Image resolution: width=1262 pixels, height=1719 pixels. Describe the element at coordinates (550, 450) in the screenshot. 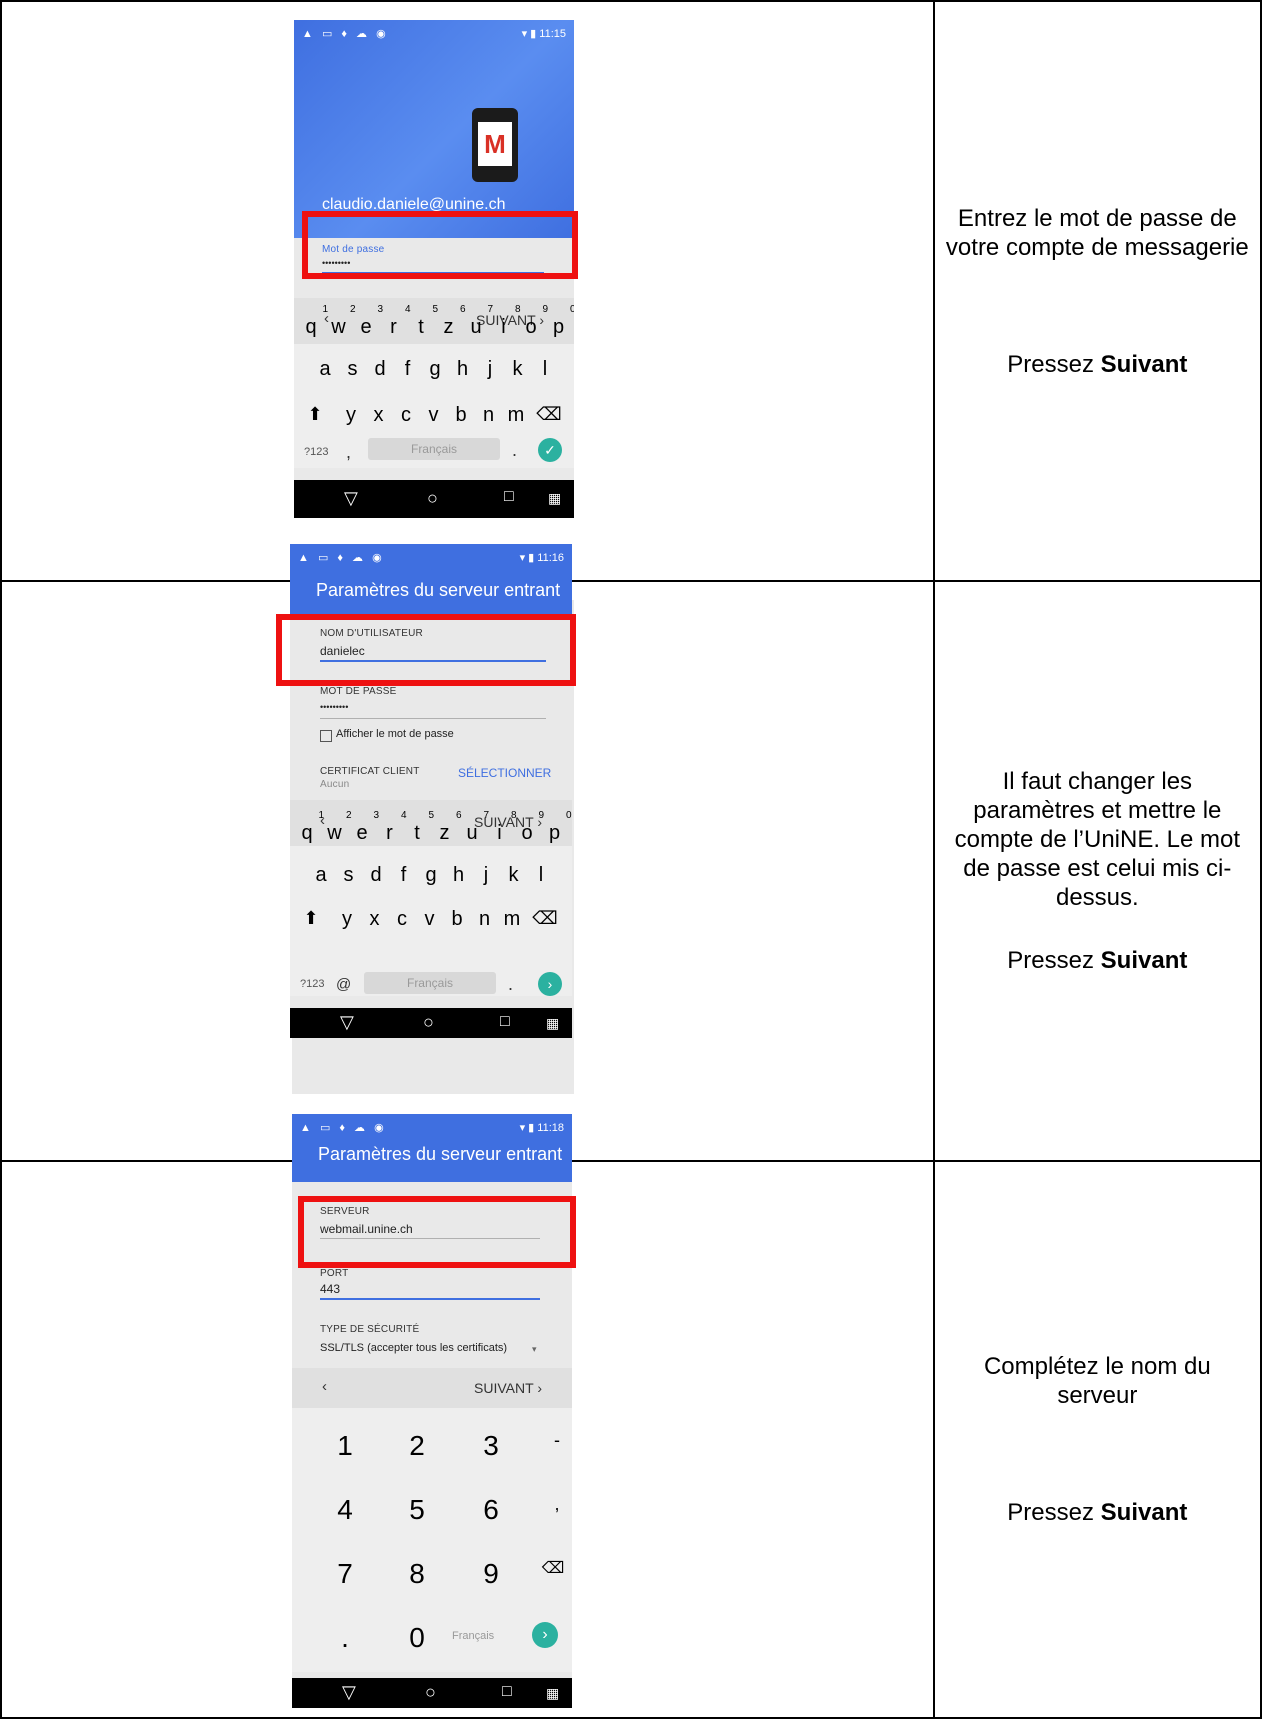

I see `done-check-icon: ✓` at that location.